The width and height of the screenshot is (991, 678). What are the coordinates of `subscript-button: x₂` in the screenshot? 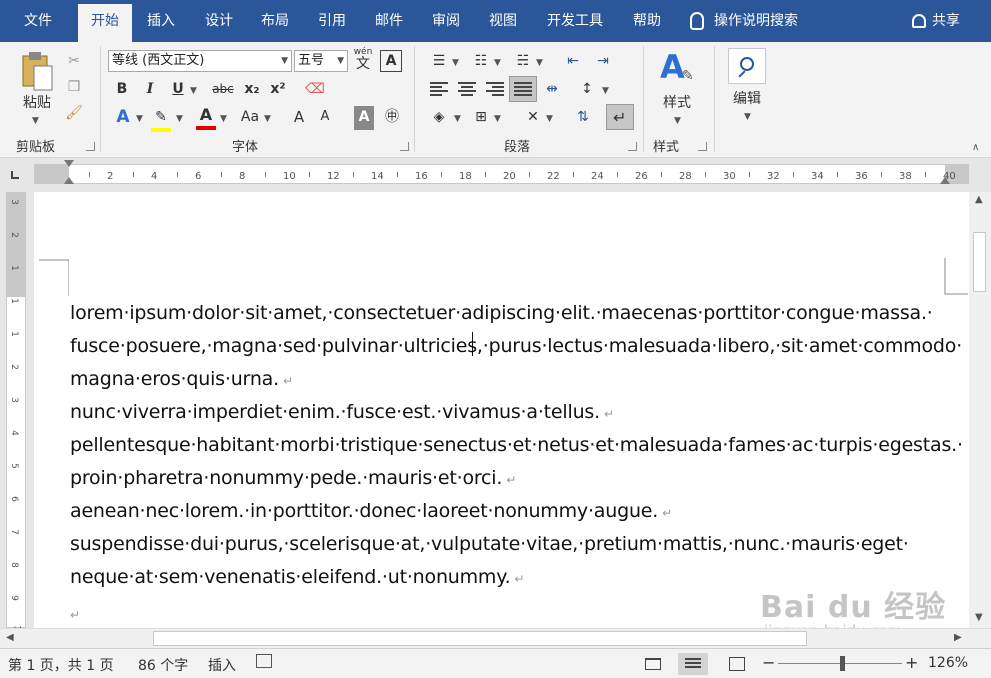 It's located at (252, 90).